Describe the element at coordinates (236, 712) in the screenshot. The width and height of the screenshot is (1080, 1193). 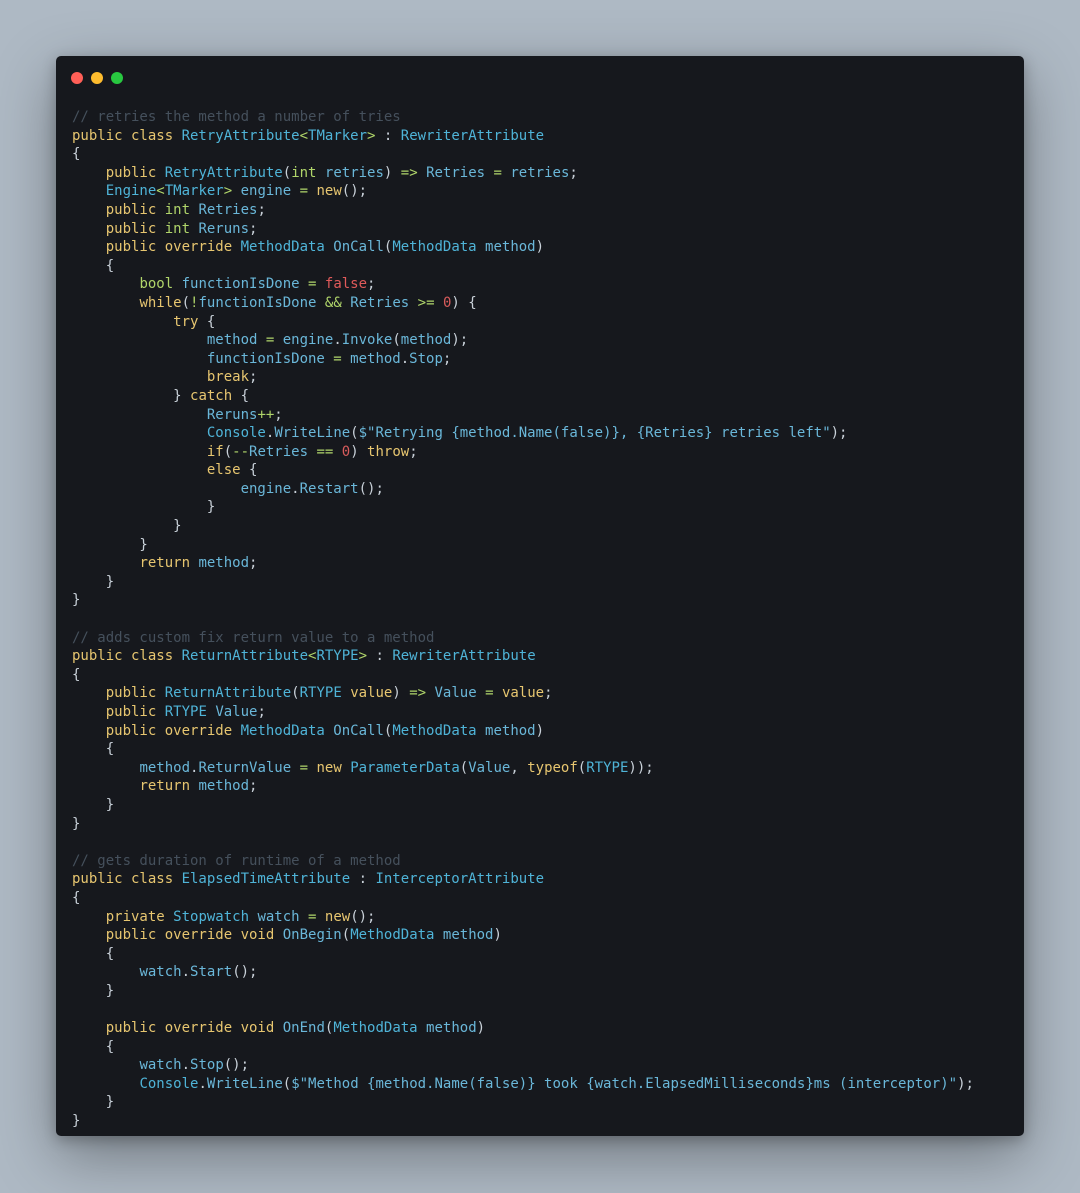
I see `code-token: Value` at that location.